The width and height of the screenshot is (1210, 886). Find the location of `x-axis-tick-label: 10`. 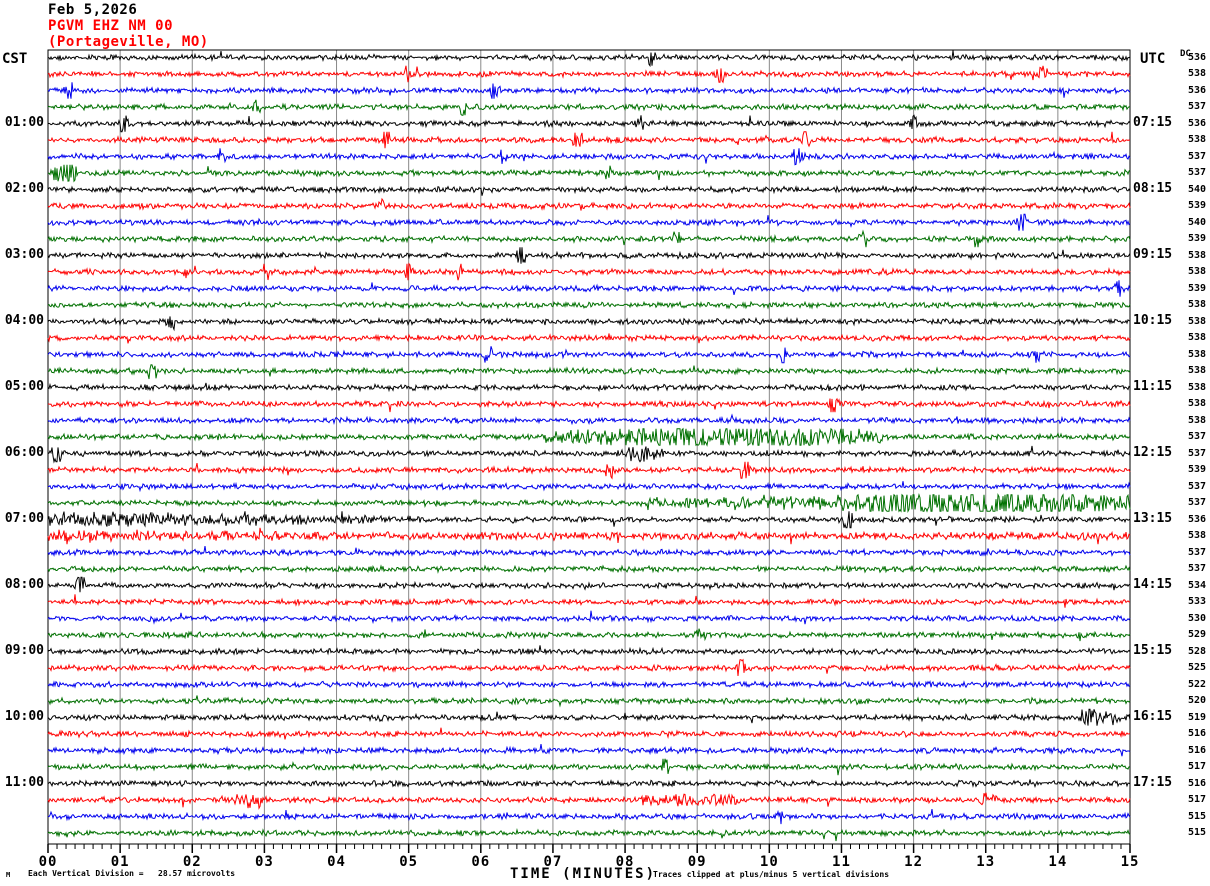

x-axis-tick-label: 10 is located at coordinates (769, 862).